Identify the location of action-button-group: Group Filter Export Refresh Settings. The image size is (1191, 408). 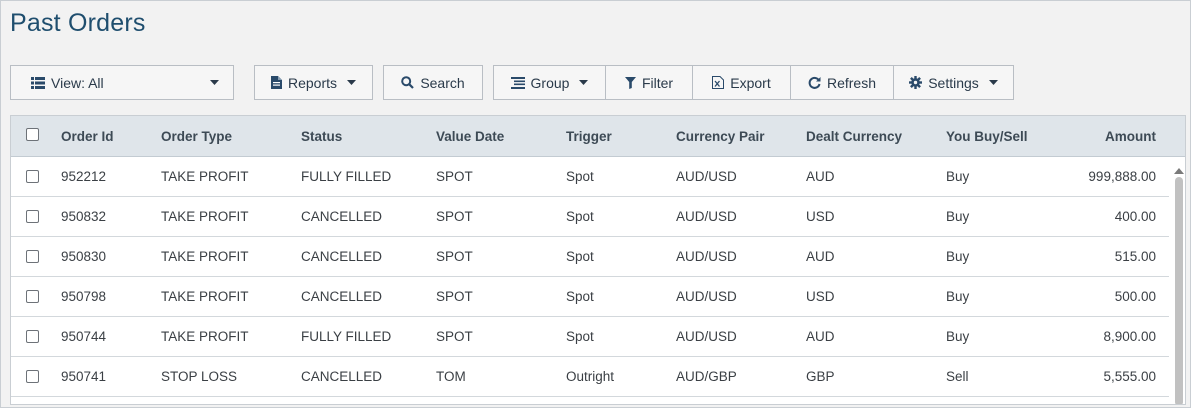
(753, 82).